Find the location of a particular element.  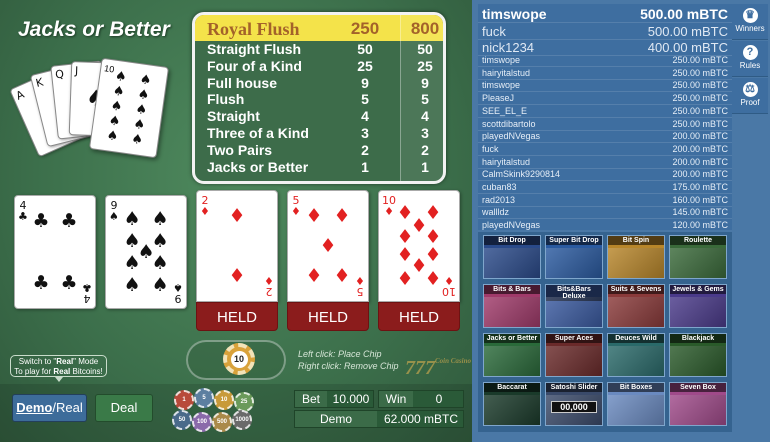

game-tile-title: Bit Boxes is located at coordinates (636, 387).